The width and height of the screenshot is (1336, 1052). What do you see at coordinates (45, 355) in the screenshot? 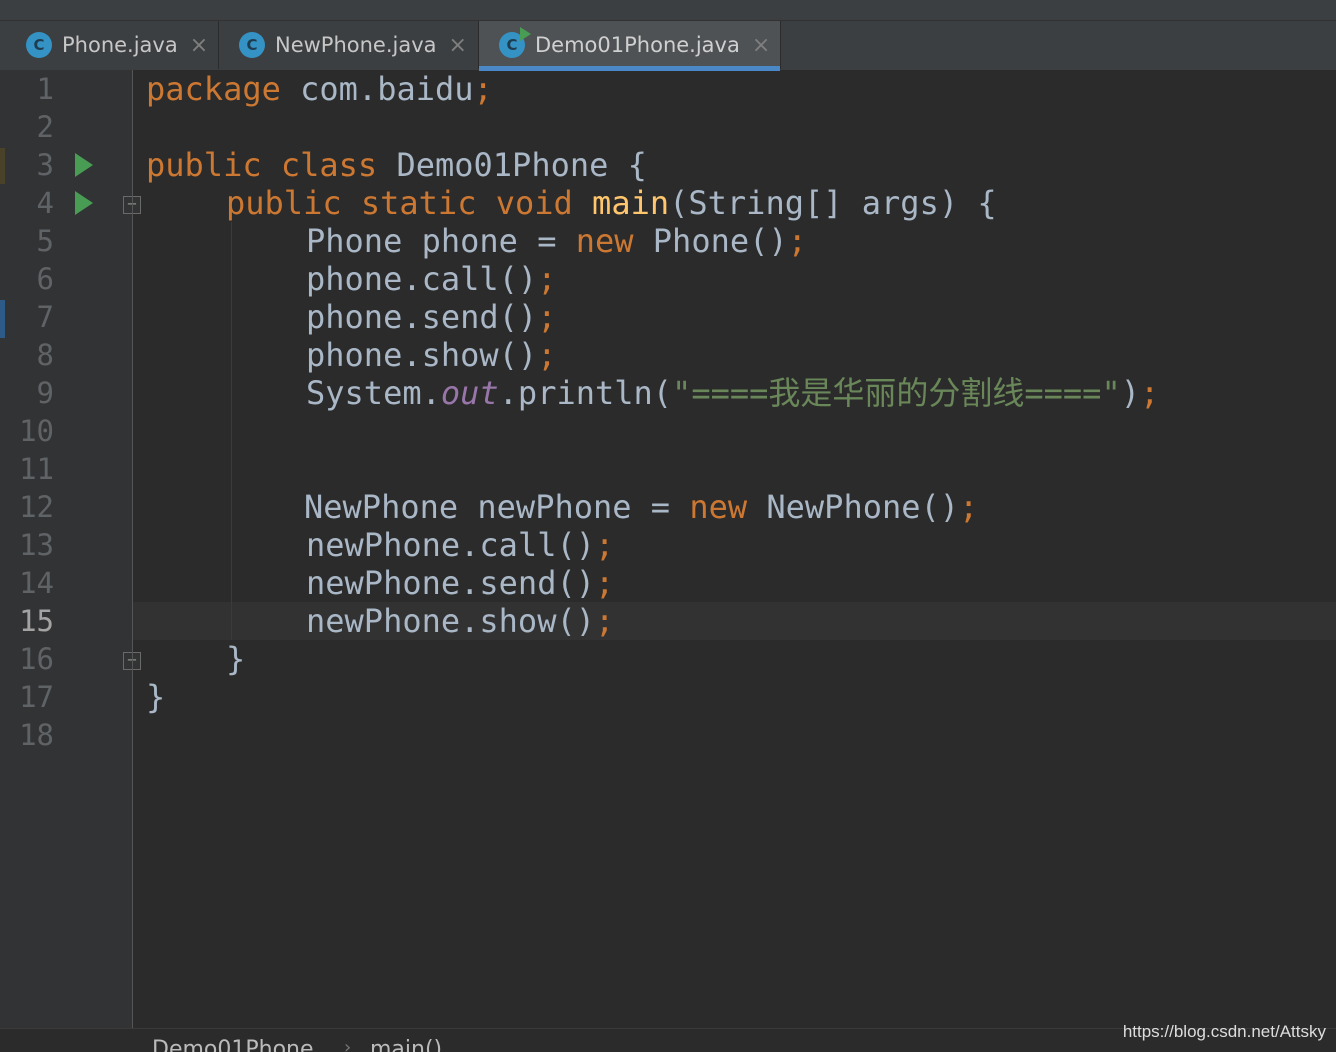
I see `line-number: 8` at bounding box center [45, 355].